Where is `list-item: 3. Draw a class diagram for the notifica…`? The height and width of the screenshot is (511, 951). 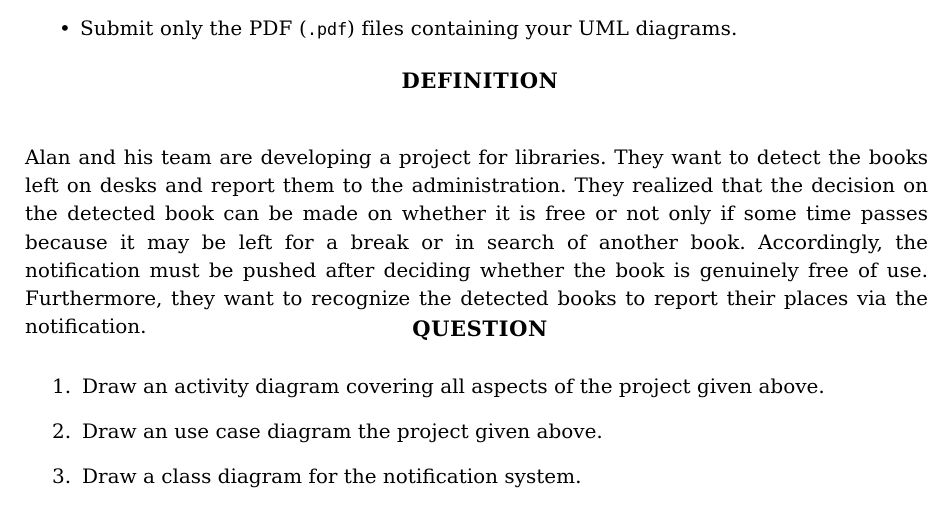 list-item: 3. Draw a class diagram for the notifica… is located at coordinates (475, 476).